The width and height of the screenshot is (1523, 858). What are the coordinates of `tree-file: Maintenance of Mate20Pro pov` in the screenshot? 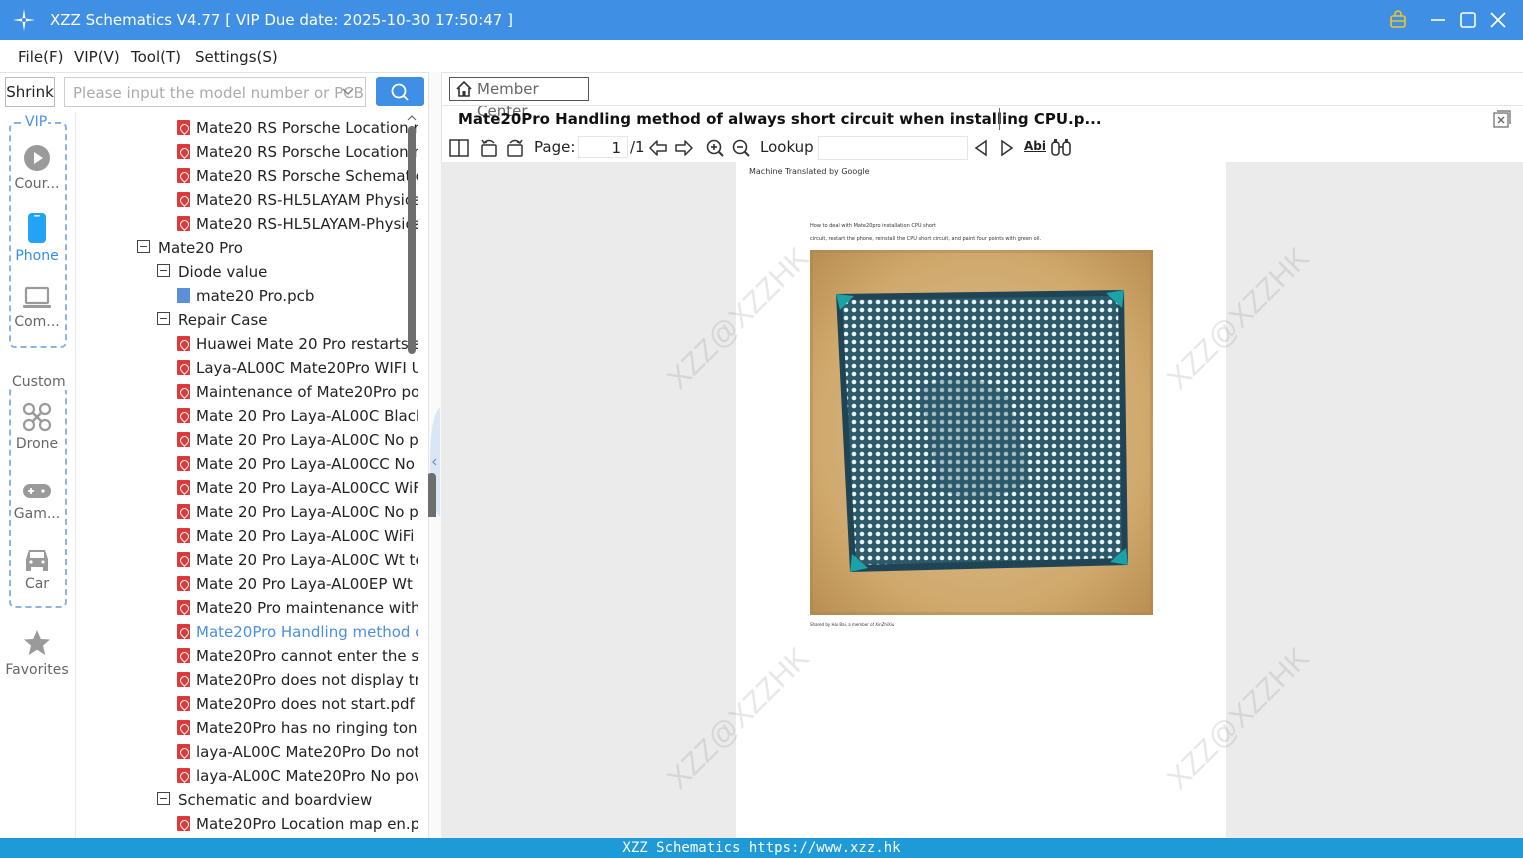 It's located at (297, 392).